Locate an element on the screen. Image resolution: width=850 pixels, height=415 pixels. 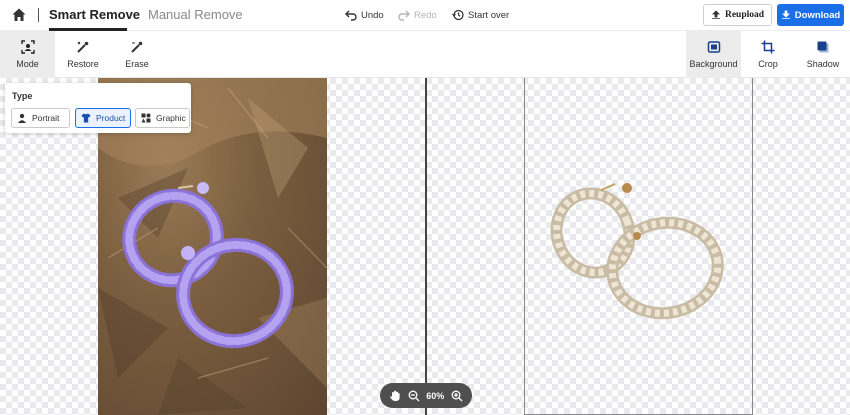
mode-type-popup: Type Portrait Product Graphic is located at coordinates (98, 108).